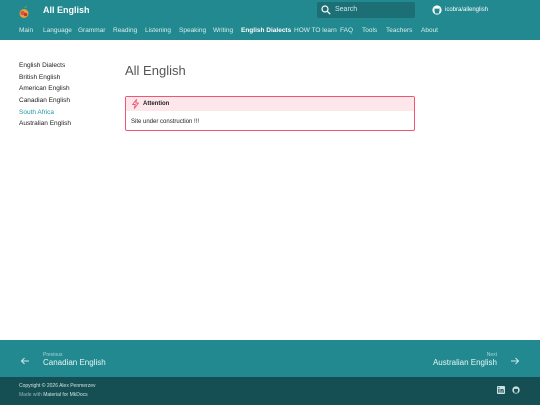 The height and width of the screenshot is (405, 540). I want to click on apple-logo-icon, so click(24, 12).